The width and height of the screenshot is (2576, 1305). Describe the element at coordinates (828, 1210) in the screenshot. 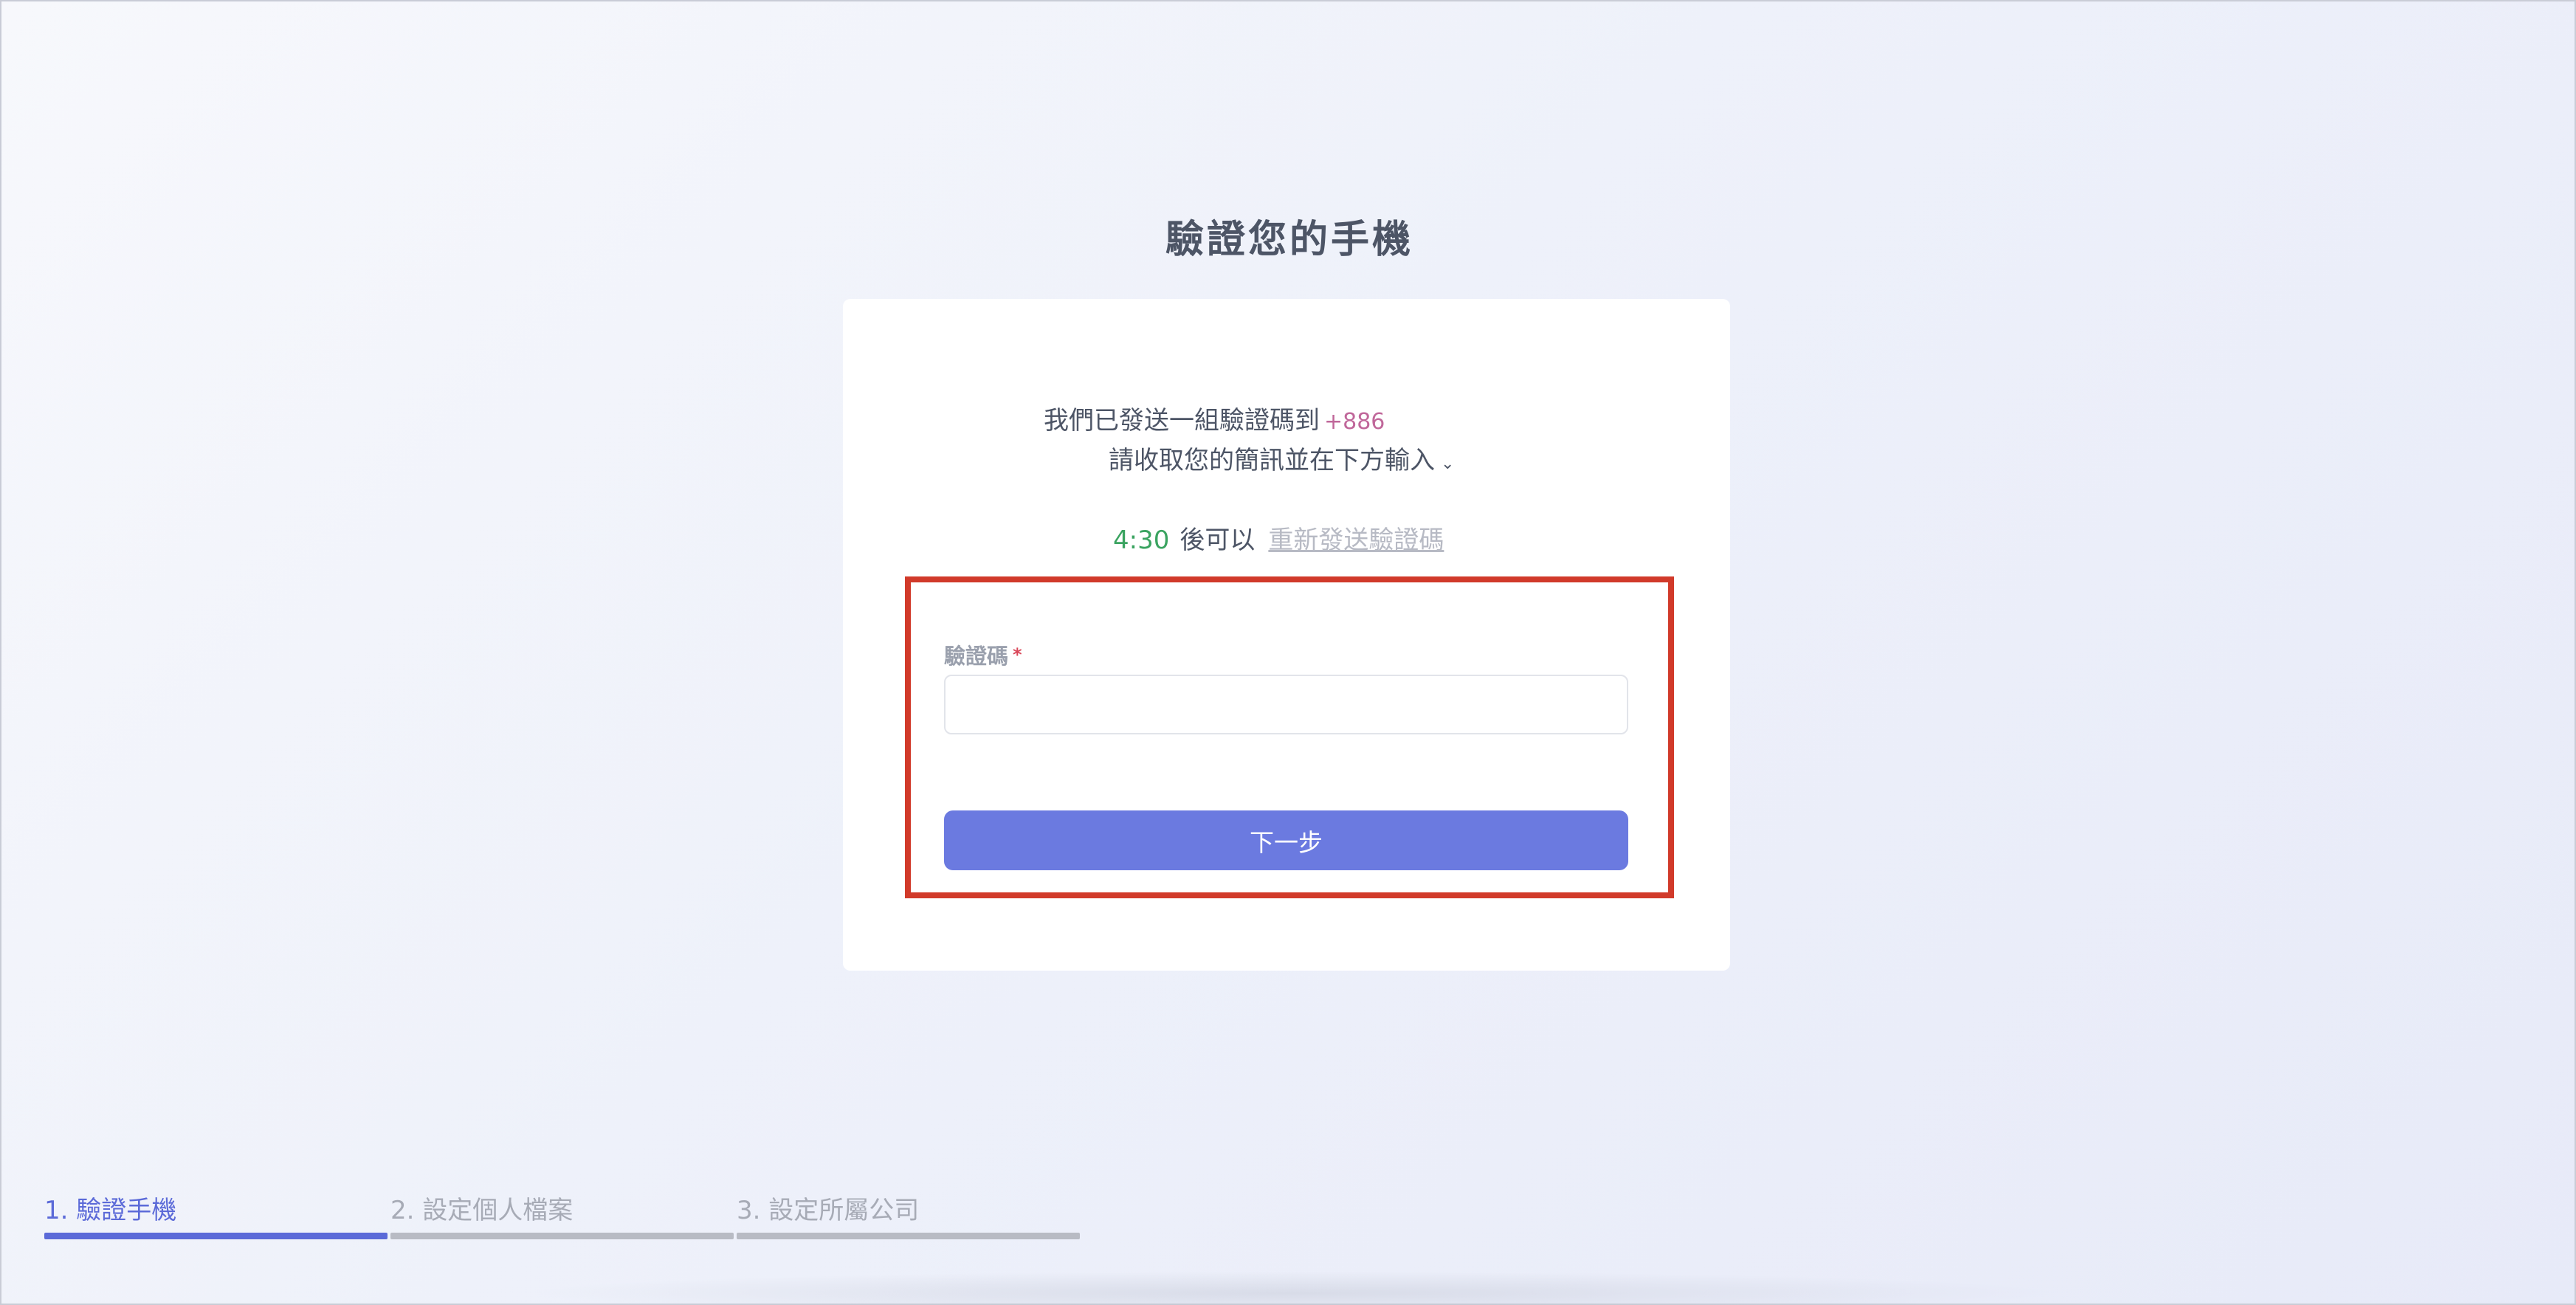

I see `step-label: 3. 設定所屬公司` at that location.